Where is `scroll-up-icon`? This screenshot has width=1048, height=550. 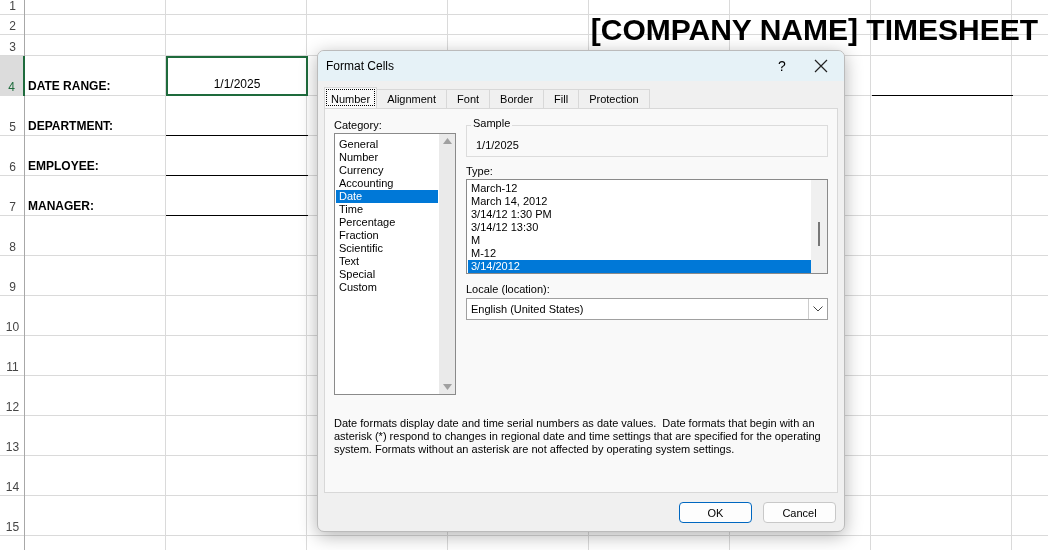 scroll-up-icon is located at coordinates (447, 141).